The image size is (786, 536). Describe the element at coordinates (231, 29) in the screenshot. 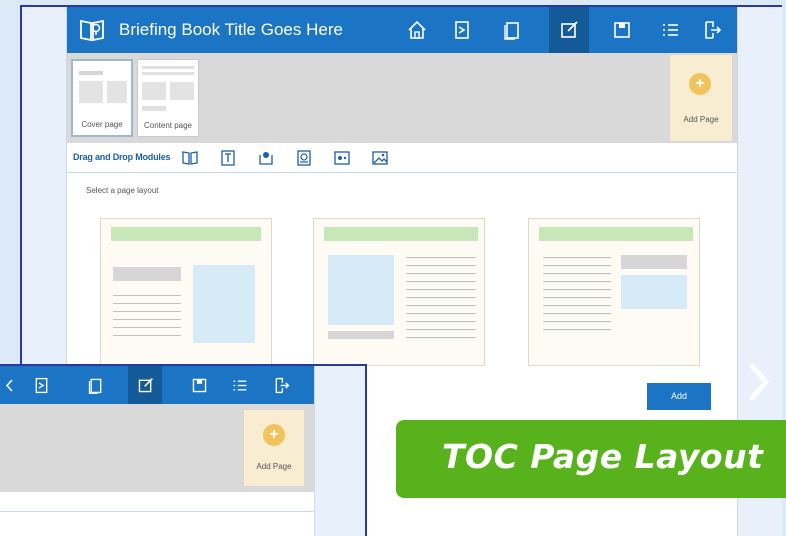

I see `app-title: Briefing Book Title Goes Here` at that location.